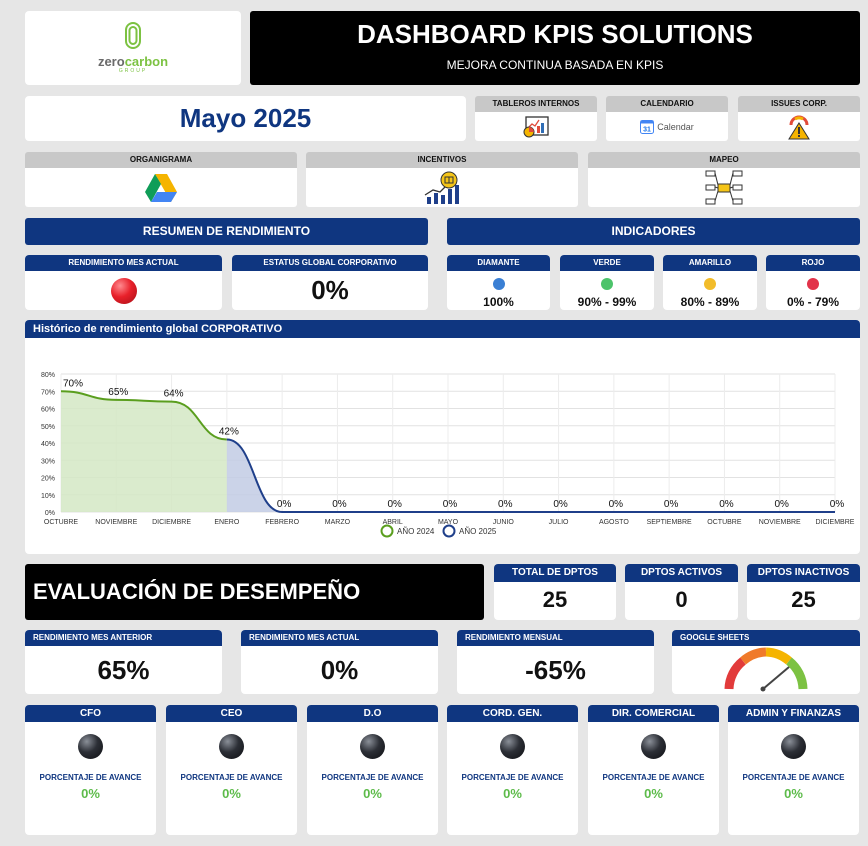 The height and width of the screenshot is (846, 868). What do you see at coordinates (766, 669) in the screenshot?
I see `gauge-icon` at bounding box center [766, 669].